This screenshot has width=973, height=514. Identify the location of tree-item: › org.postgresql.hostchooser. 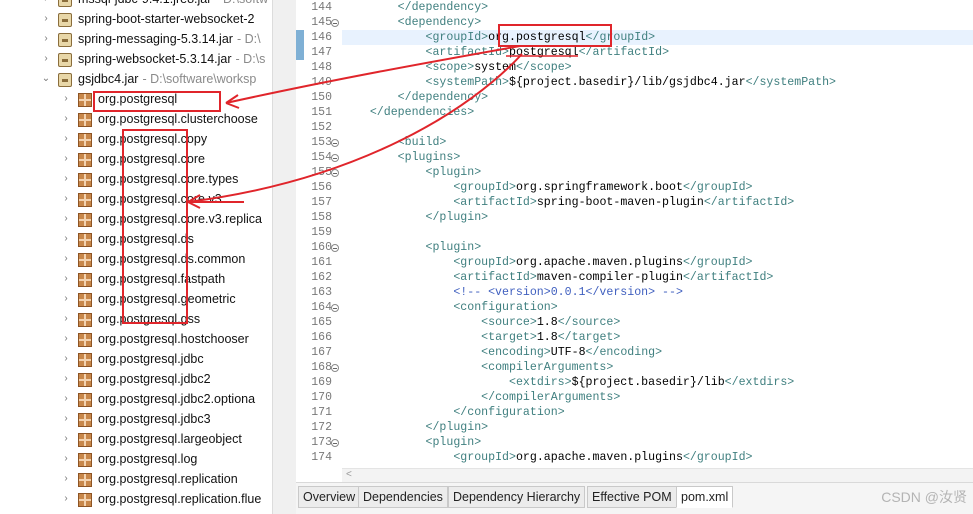
(136, 340).